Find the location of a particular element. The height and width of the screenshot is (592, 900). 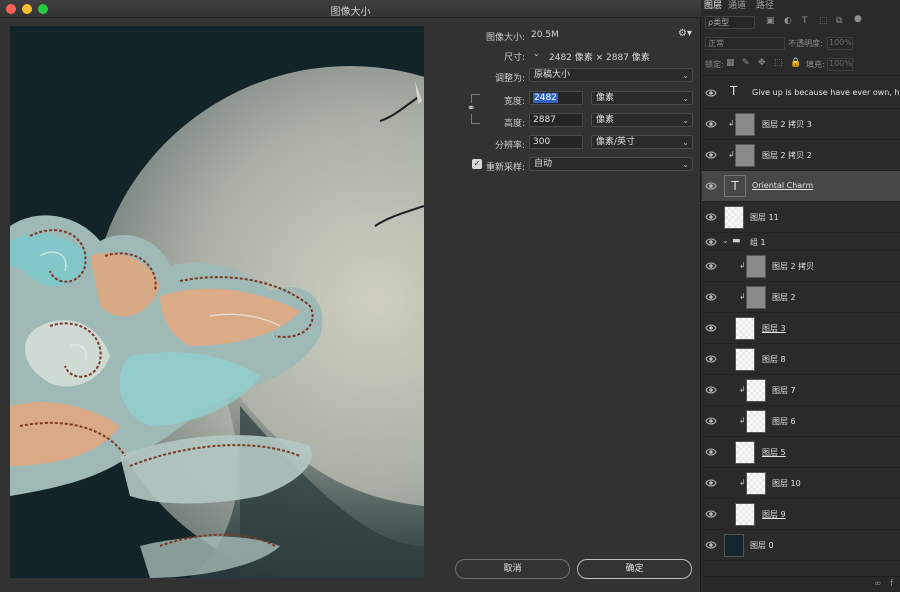

layer-row: 图层 8 is located at coordinates (801, 359).